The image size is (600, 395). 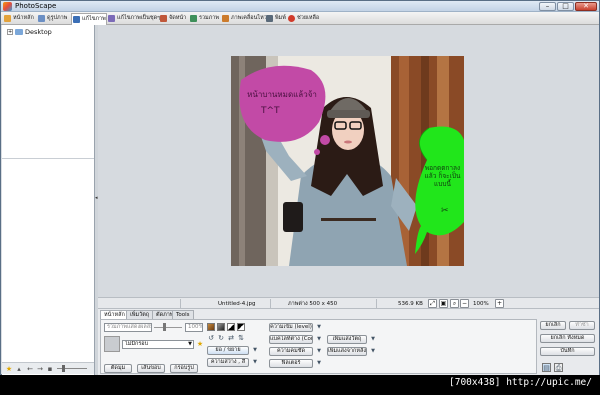 What do you see at coordinates (18, 18) in the screenshot?
I see `tab-home: หน้าหลัก` at bounding box center [18, 18].